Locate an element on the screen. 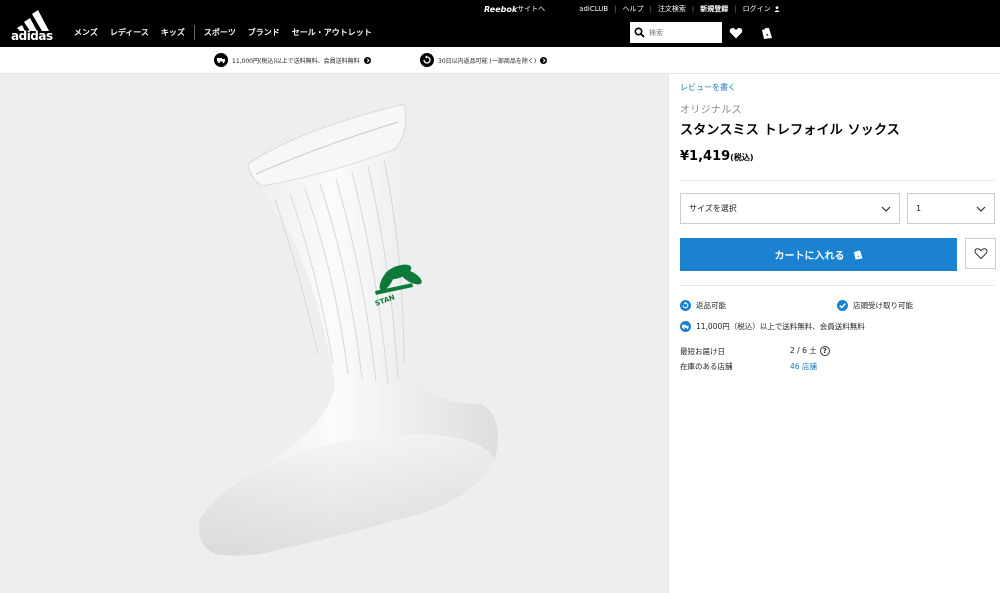 The image size is (1000, 593). feature-returns: 返品可能 is located at coordinates (703, 305).